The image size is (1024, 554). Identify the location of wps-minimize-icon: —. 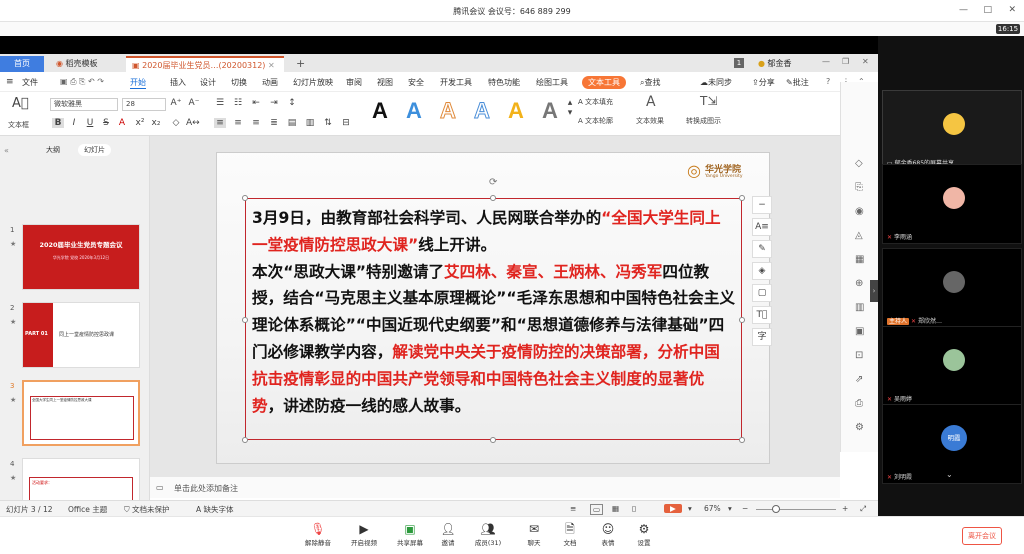
(826, 61).